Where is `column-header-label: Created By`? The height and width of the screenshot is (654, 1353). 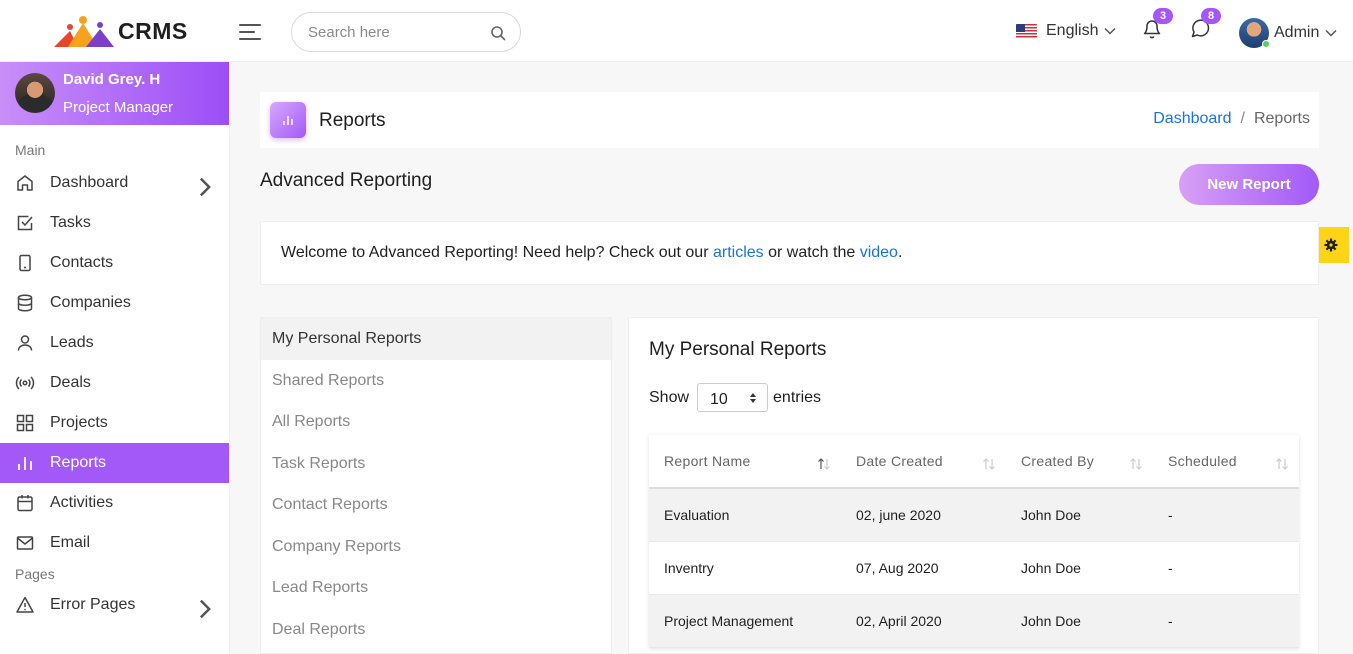 column-header-label: Created By is located at coordinates (1058, 461).